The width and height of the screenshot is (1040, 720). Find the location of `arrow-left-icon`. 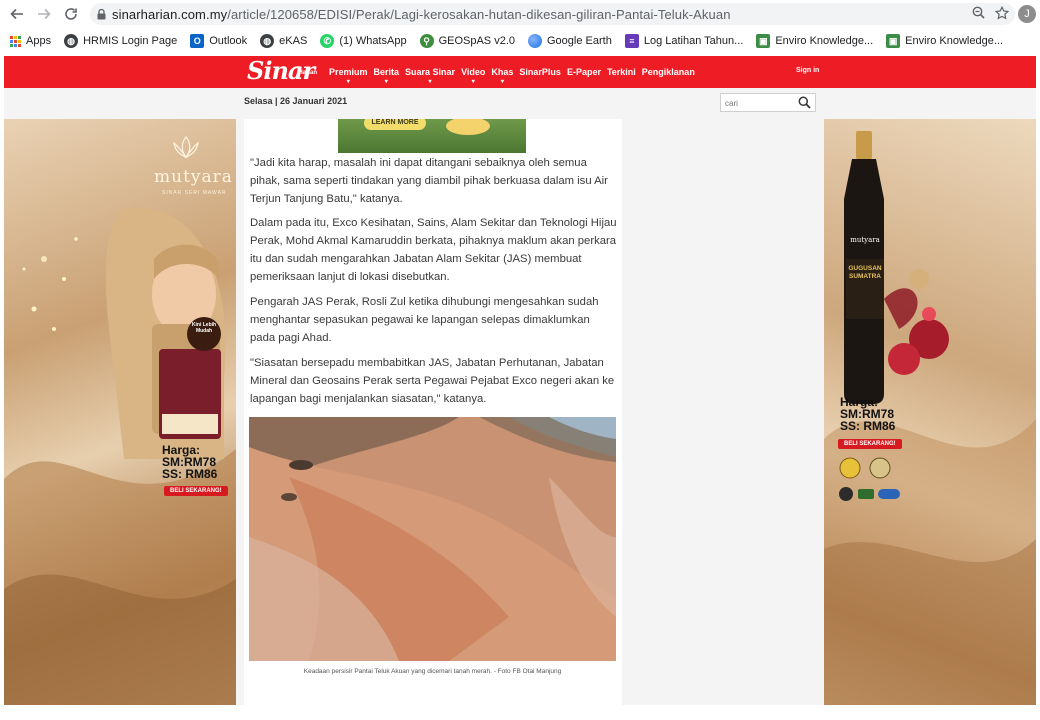

arrow-left-icon is located at coordinates (16, 14).